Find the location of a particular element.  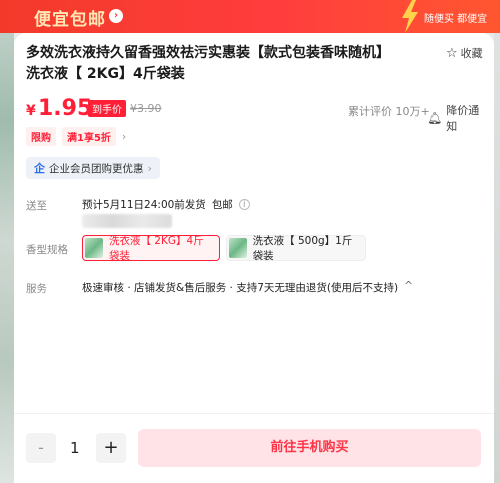

tag-limit: 限购 is located at coordinates (41, 136).